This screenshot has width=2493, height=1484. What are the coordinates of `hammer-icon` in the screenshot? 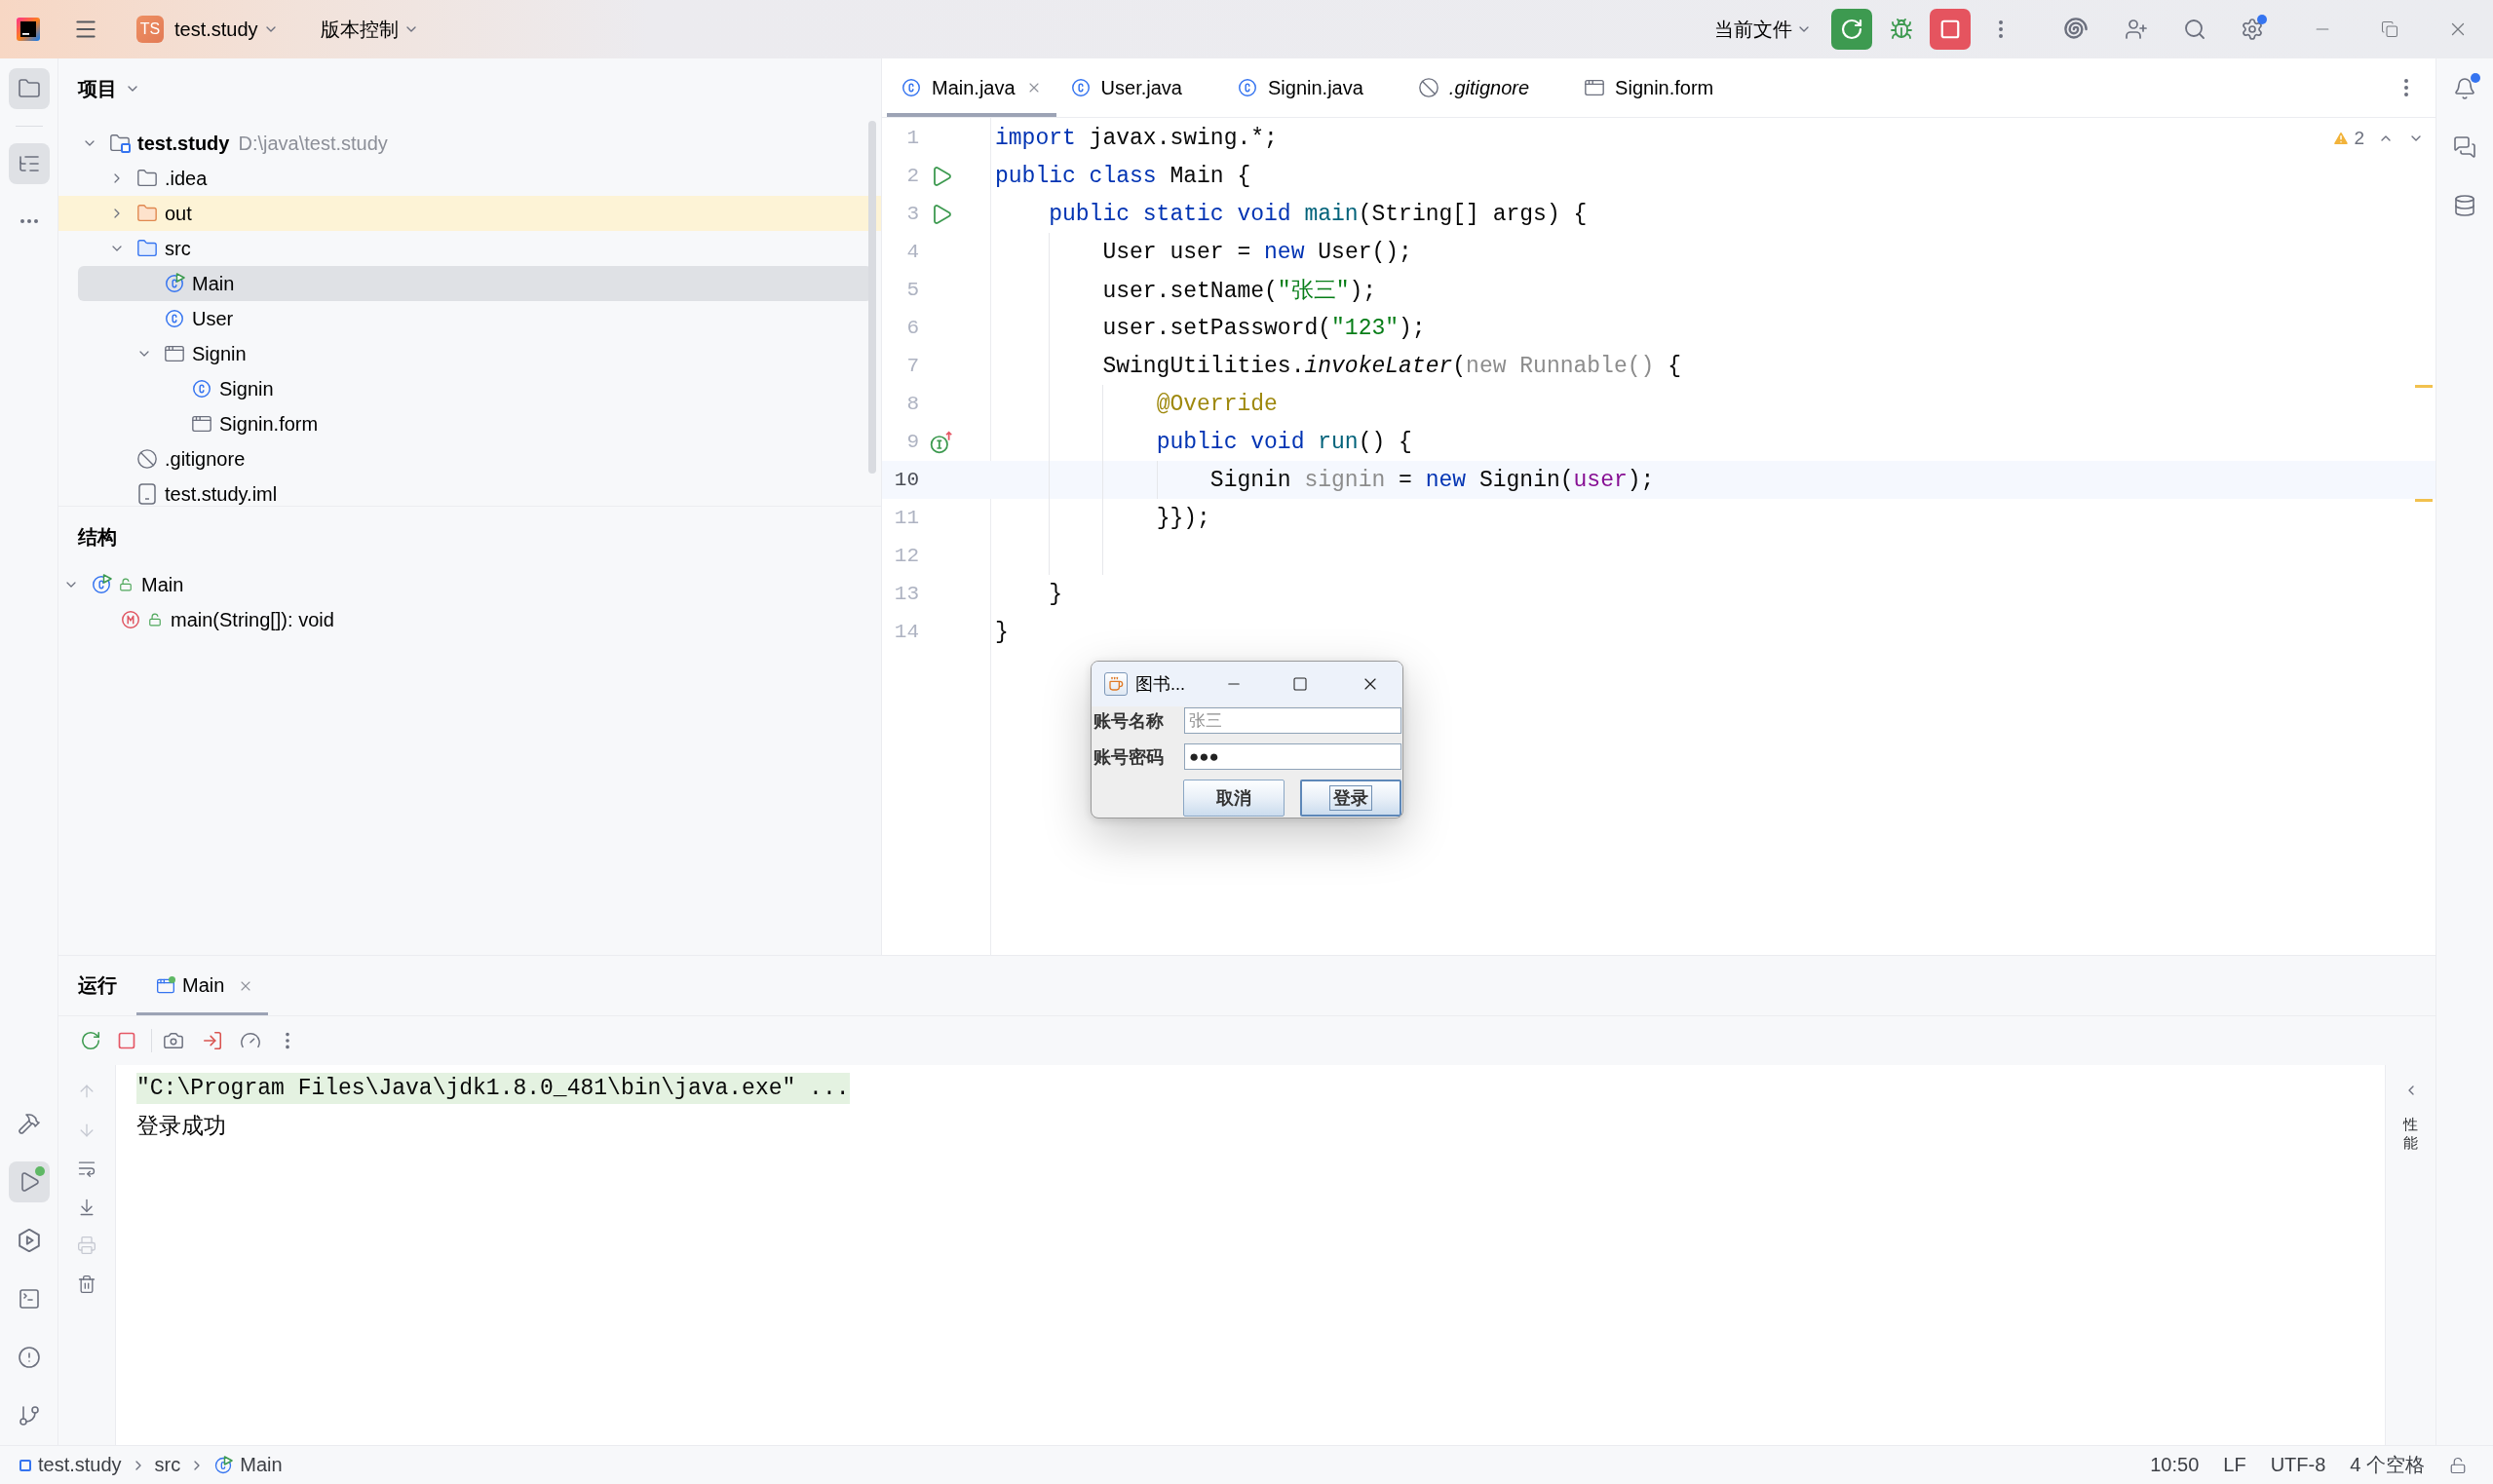 It's located at (29, 1123).